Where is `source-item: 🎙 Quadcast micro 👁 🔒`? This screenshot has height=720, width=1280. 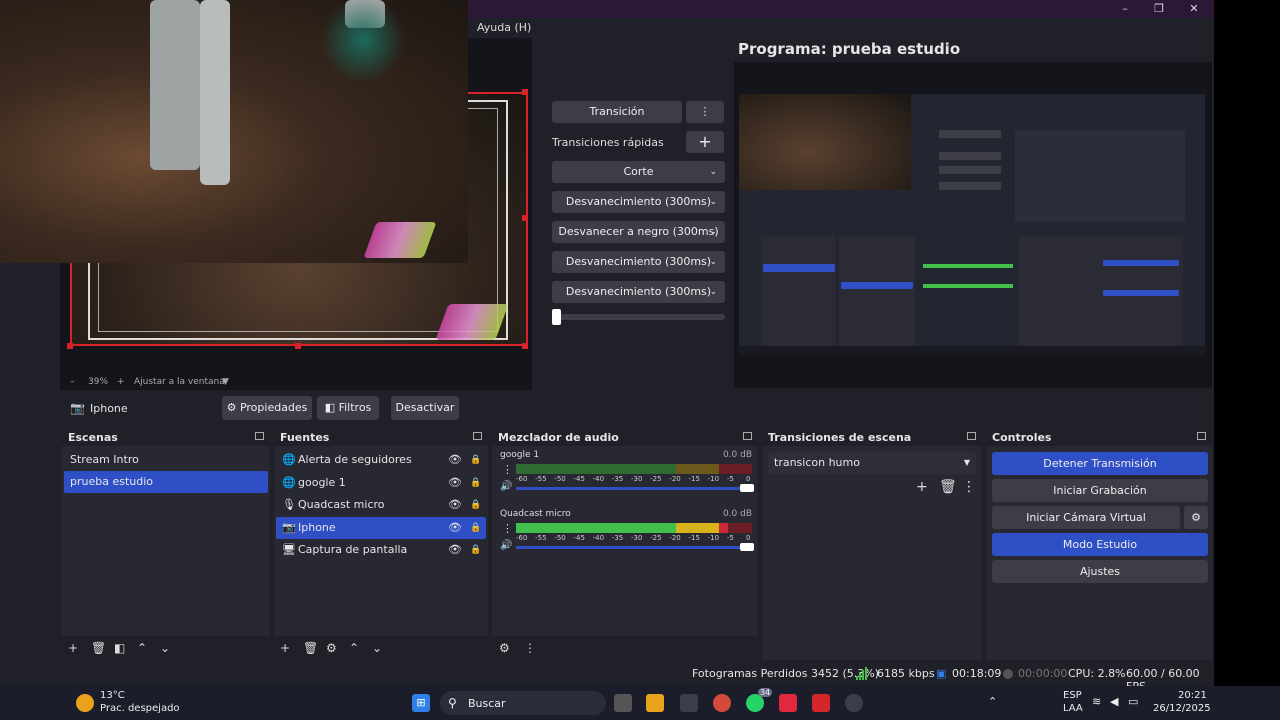
source-item: 🎙 Quadcast micro 👁 🔒 is located at coordinates (381, 505).